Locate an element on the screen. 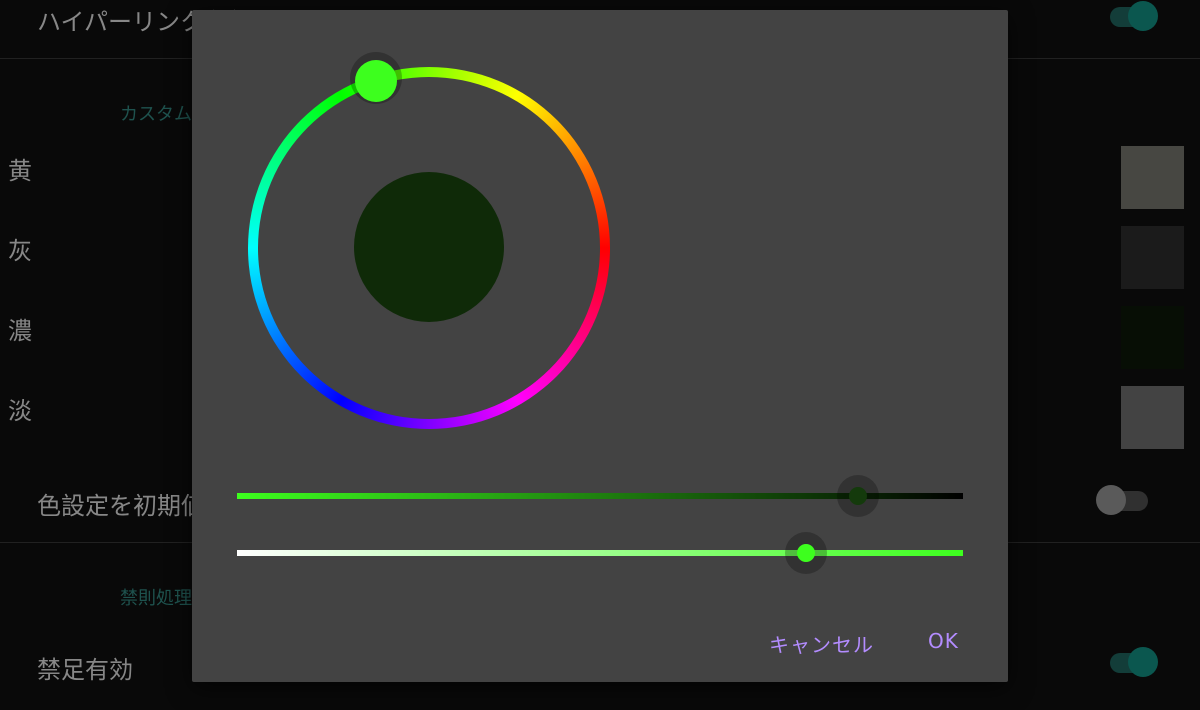  saturation-value-slider is located at coordinates (600, 496).